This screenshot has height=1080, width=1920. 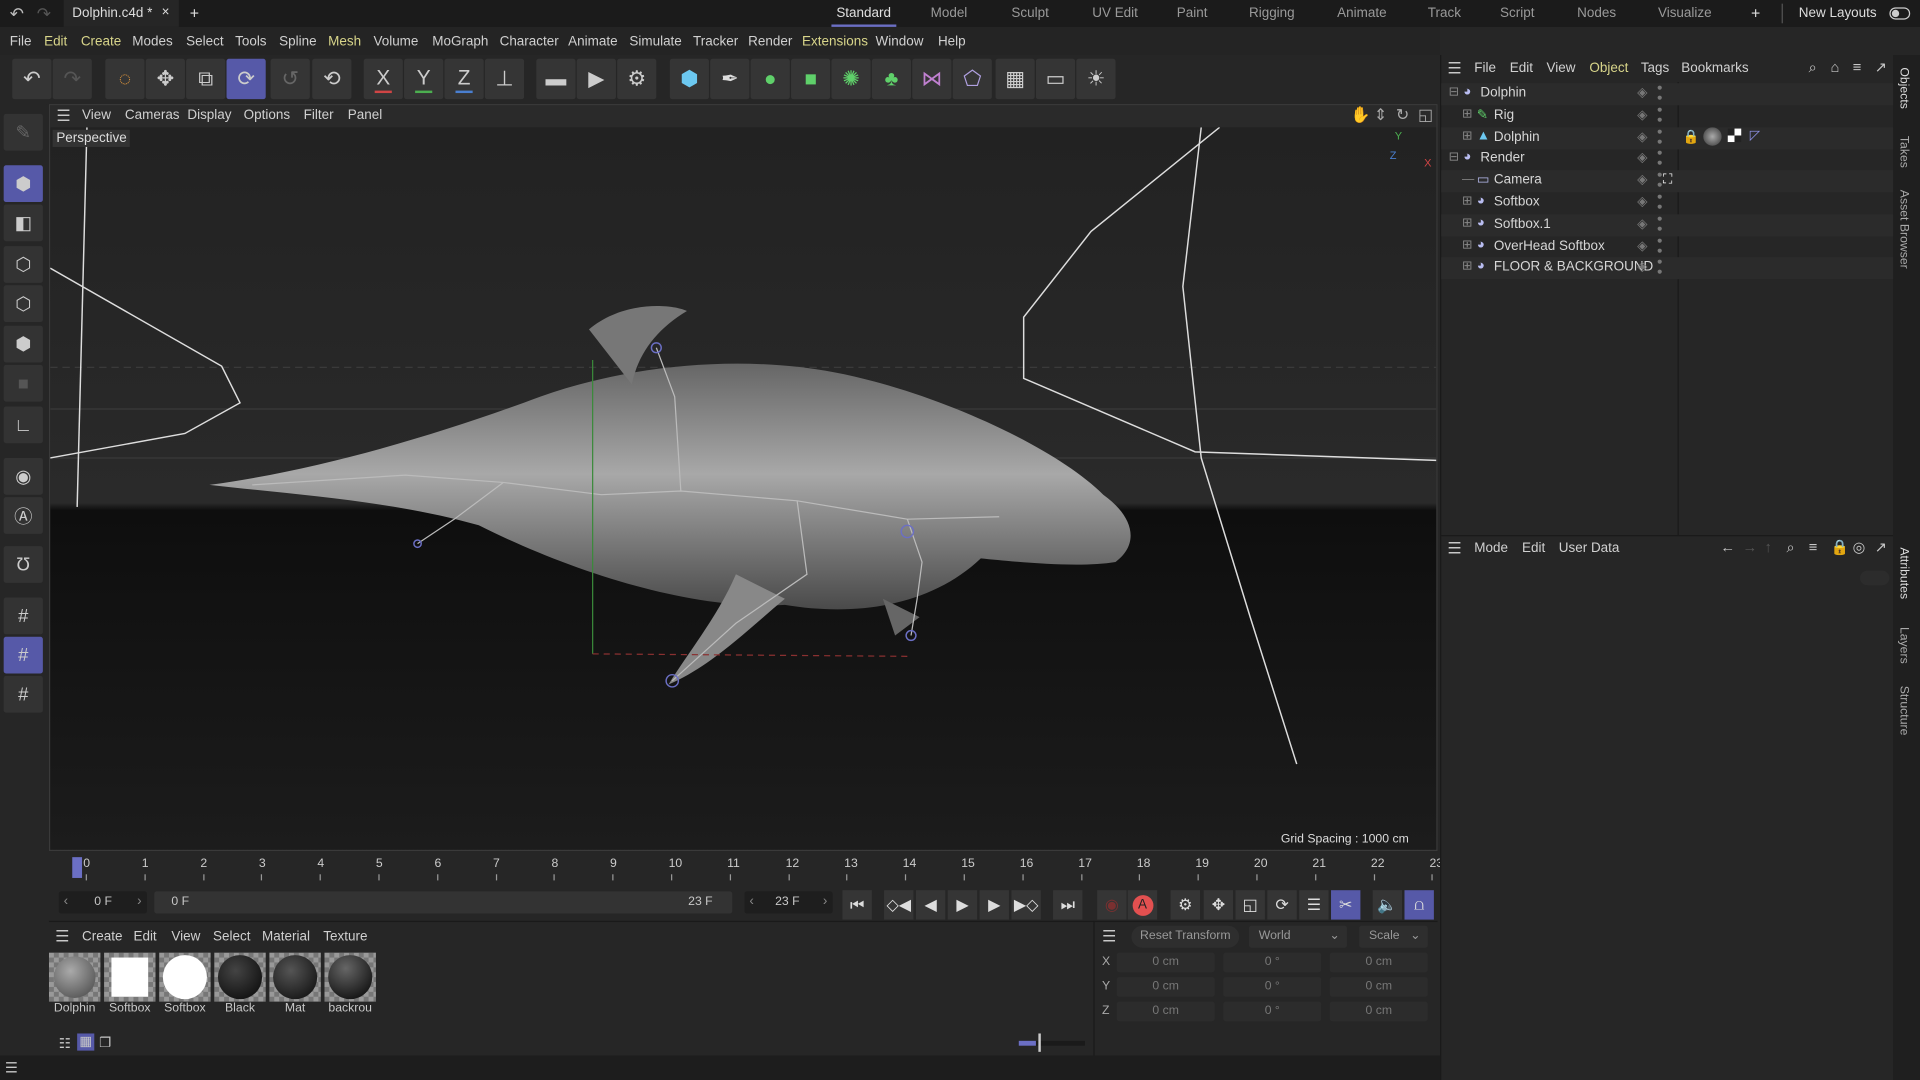 I want to click on menu-create: Create, so click(x=101, y=41).